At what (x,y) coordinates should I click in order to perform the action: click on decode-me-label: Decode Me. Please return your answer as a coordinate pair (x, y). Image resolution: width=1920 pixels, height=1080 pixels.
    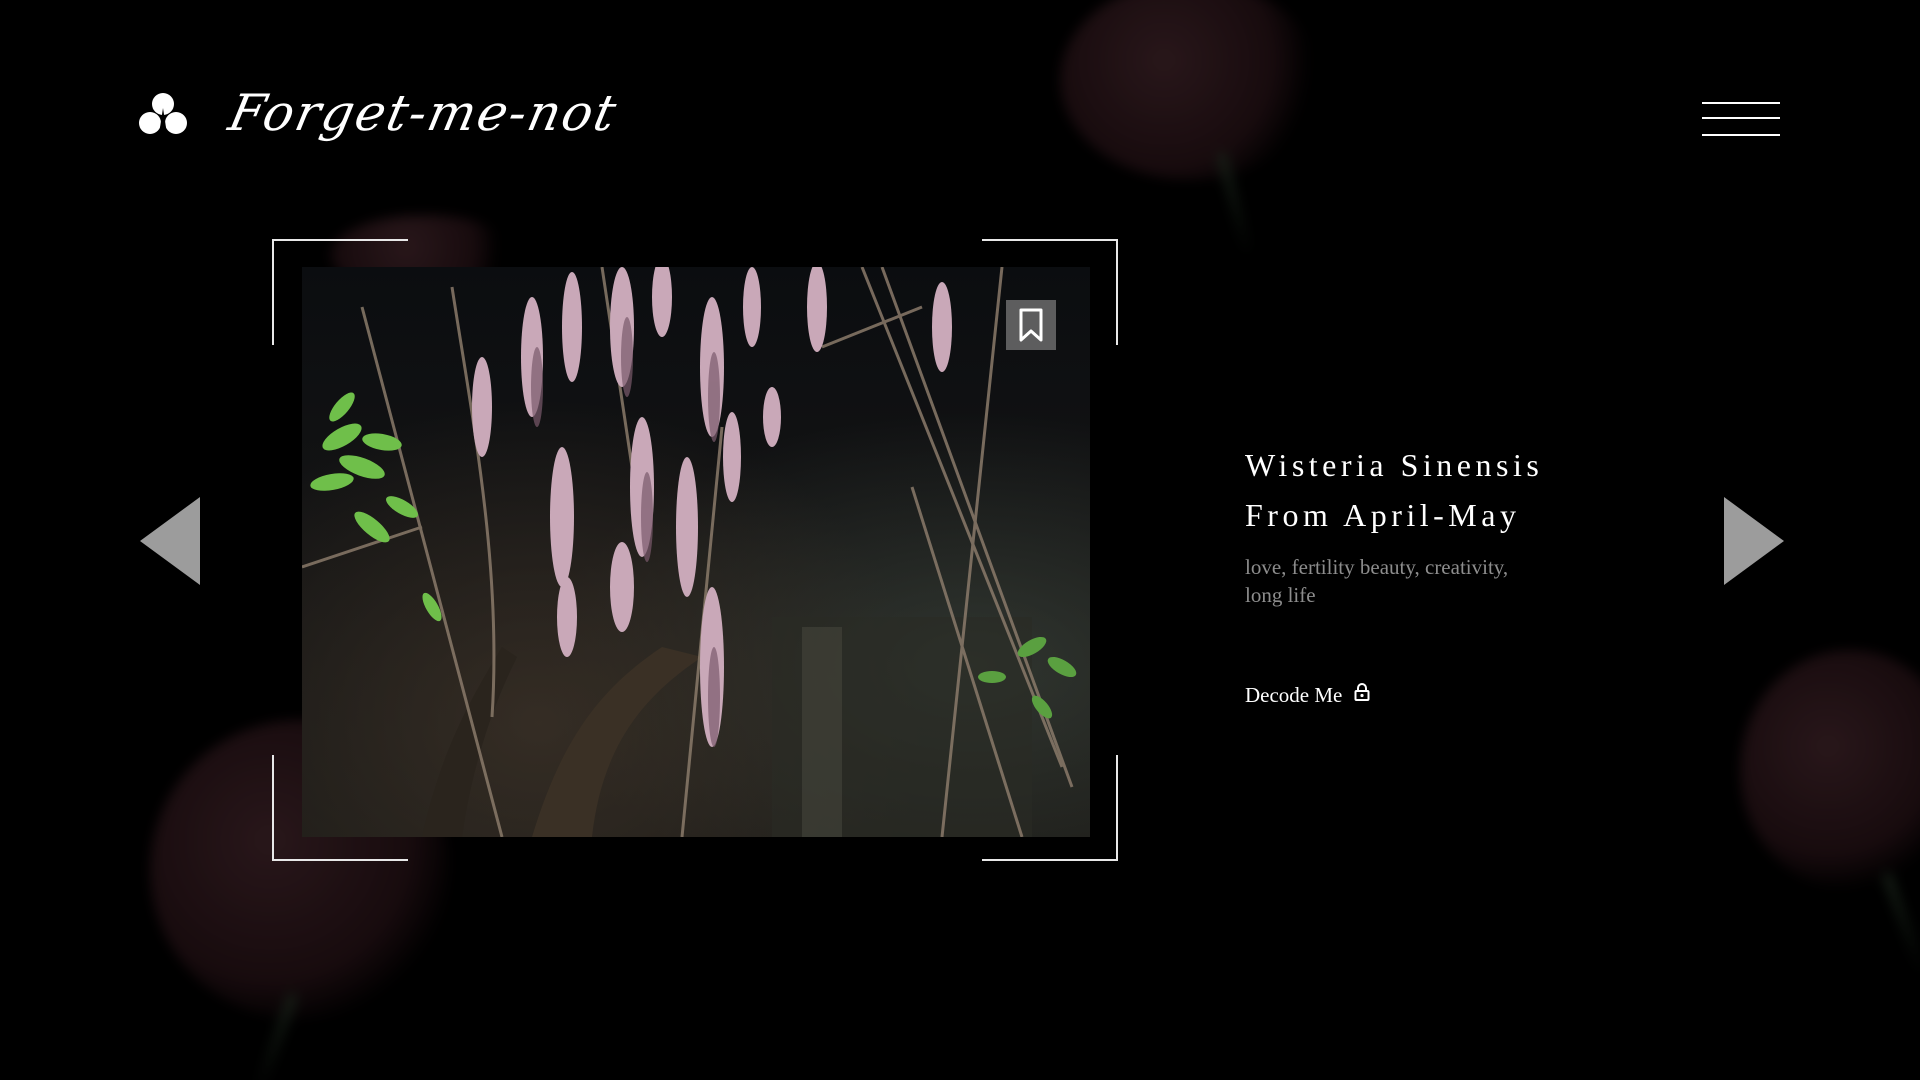
    Looking at the image, I should click on (1294, 694).